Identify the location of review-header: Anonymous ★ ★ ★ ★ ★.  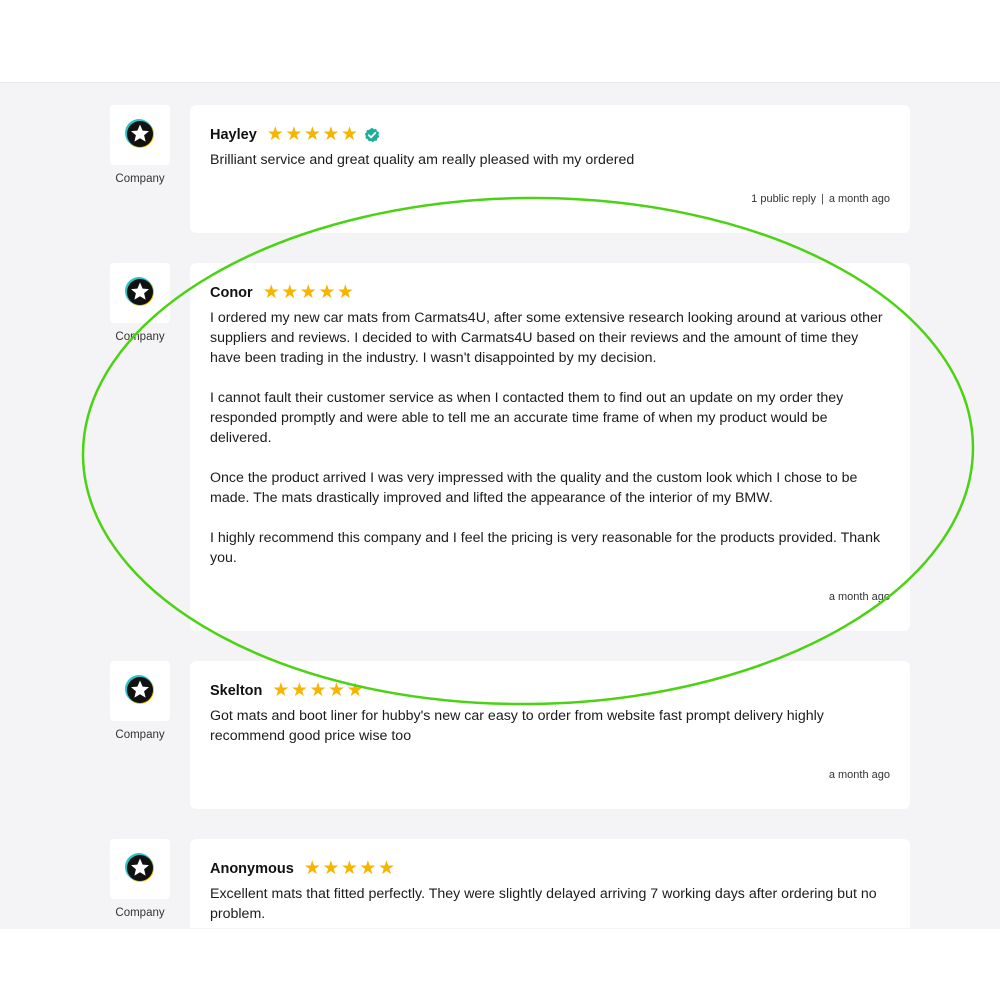
(303, 869).